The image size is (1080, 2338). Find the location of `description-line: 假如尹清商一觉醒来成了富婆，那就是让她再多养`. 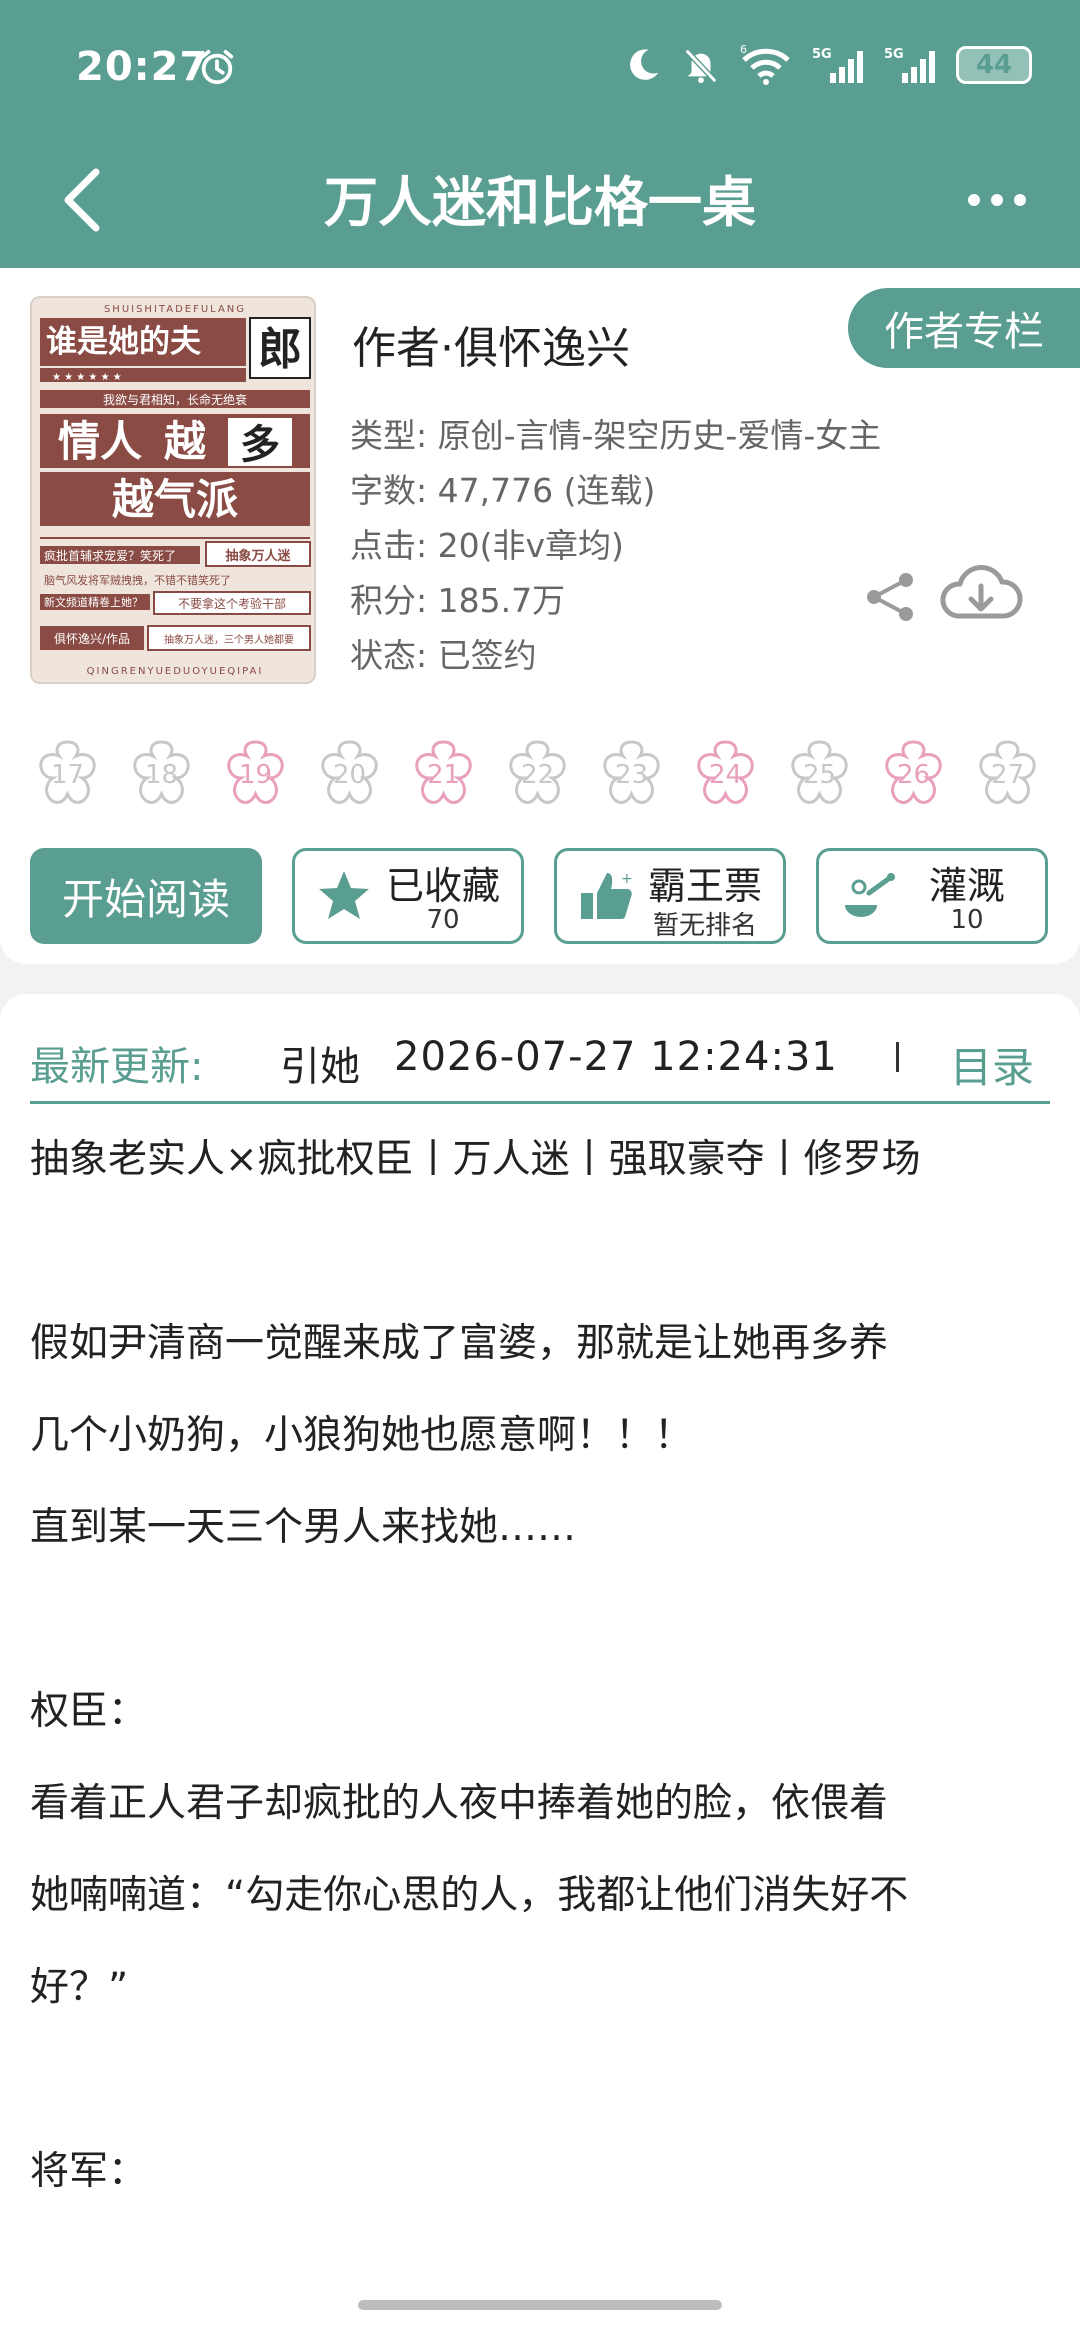

description-line: 假如尹清商一觉醒来成了富婆，那就是让她再多养 is located at coordinates (459, 1343).